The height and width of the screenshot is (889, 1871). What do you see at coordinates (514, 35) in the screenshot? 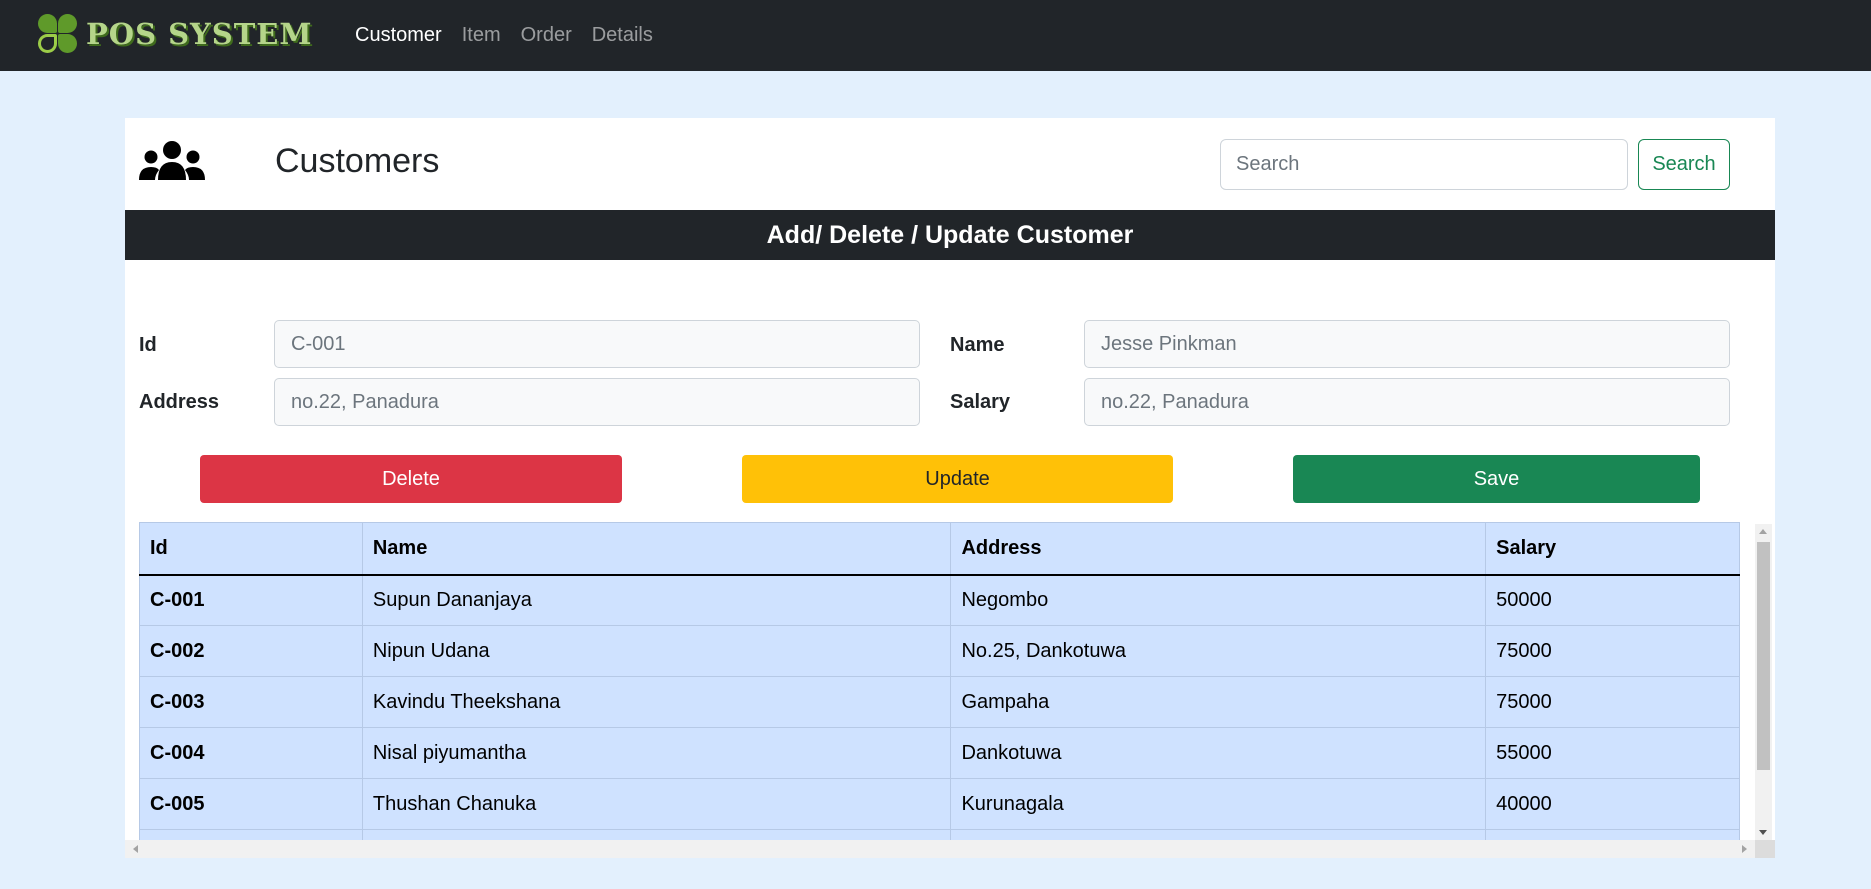
I see `nav-links: Customer Item Order Details` at bounding box center [514, 35].